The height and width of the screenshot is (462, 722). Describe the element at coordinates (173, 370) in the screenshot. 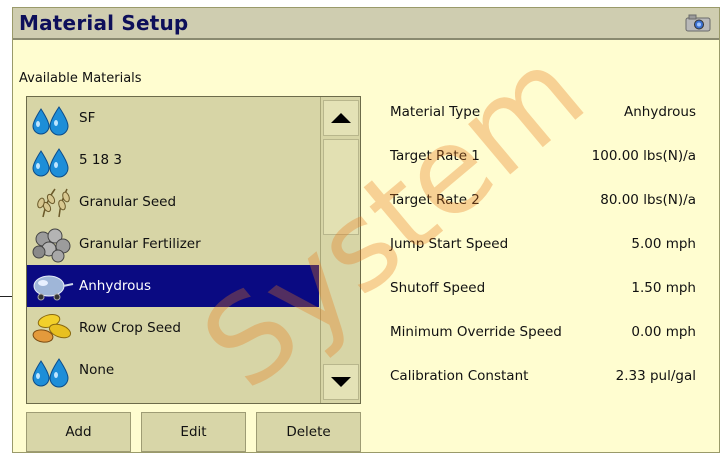

I see `list-item-none: None` at that location.